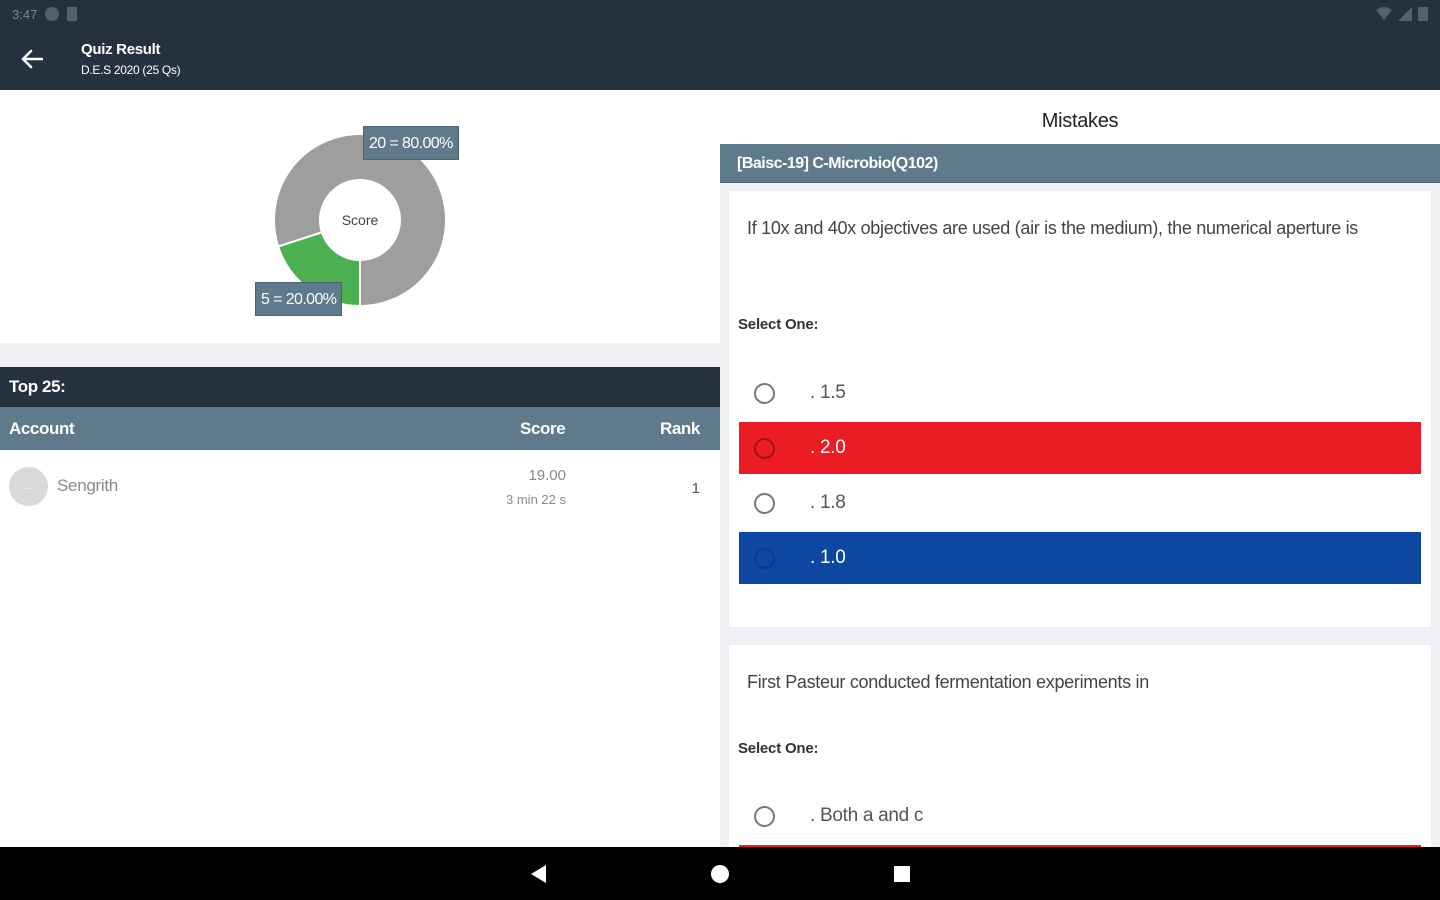 The image size is (1440, 900). I want to click on leaderboard-title: Top 25:, so click(360, 387).